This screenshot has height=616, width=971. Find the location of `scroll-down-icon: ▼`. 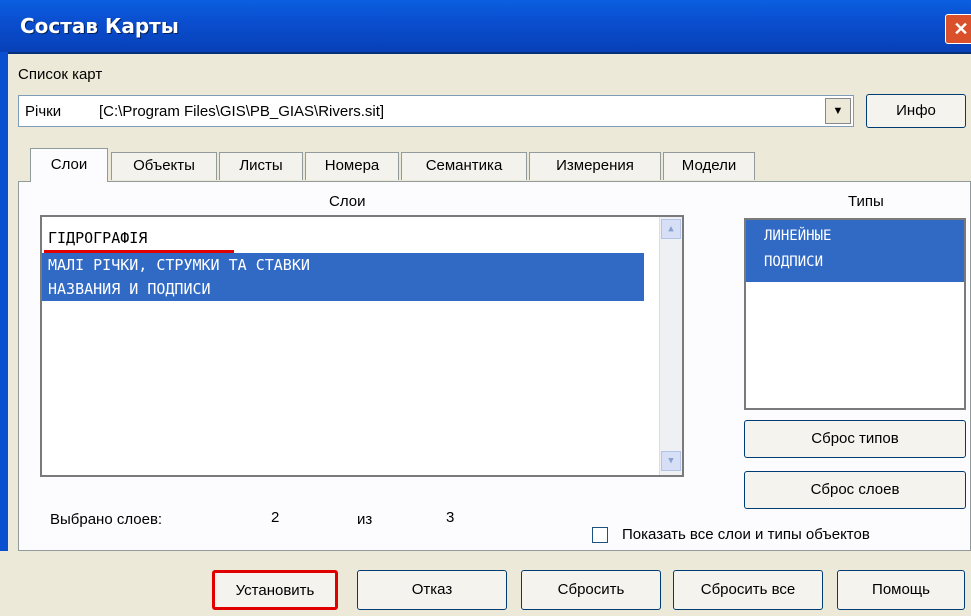

scroll-down-icon: ▼ is located at coordinates (671, 461).